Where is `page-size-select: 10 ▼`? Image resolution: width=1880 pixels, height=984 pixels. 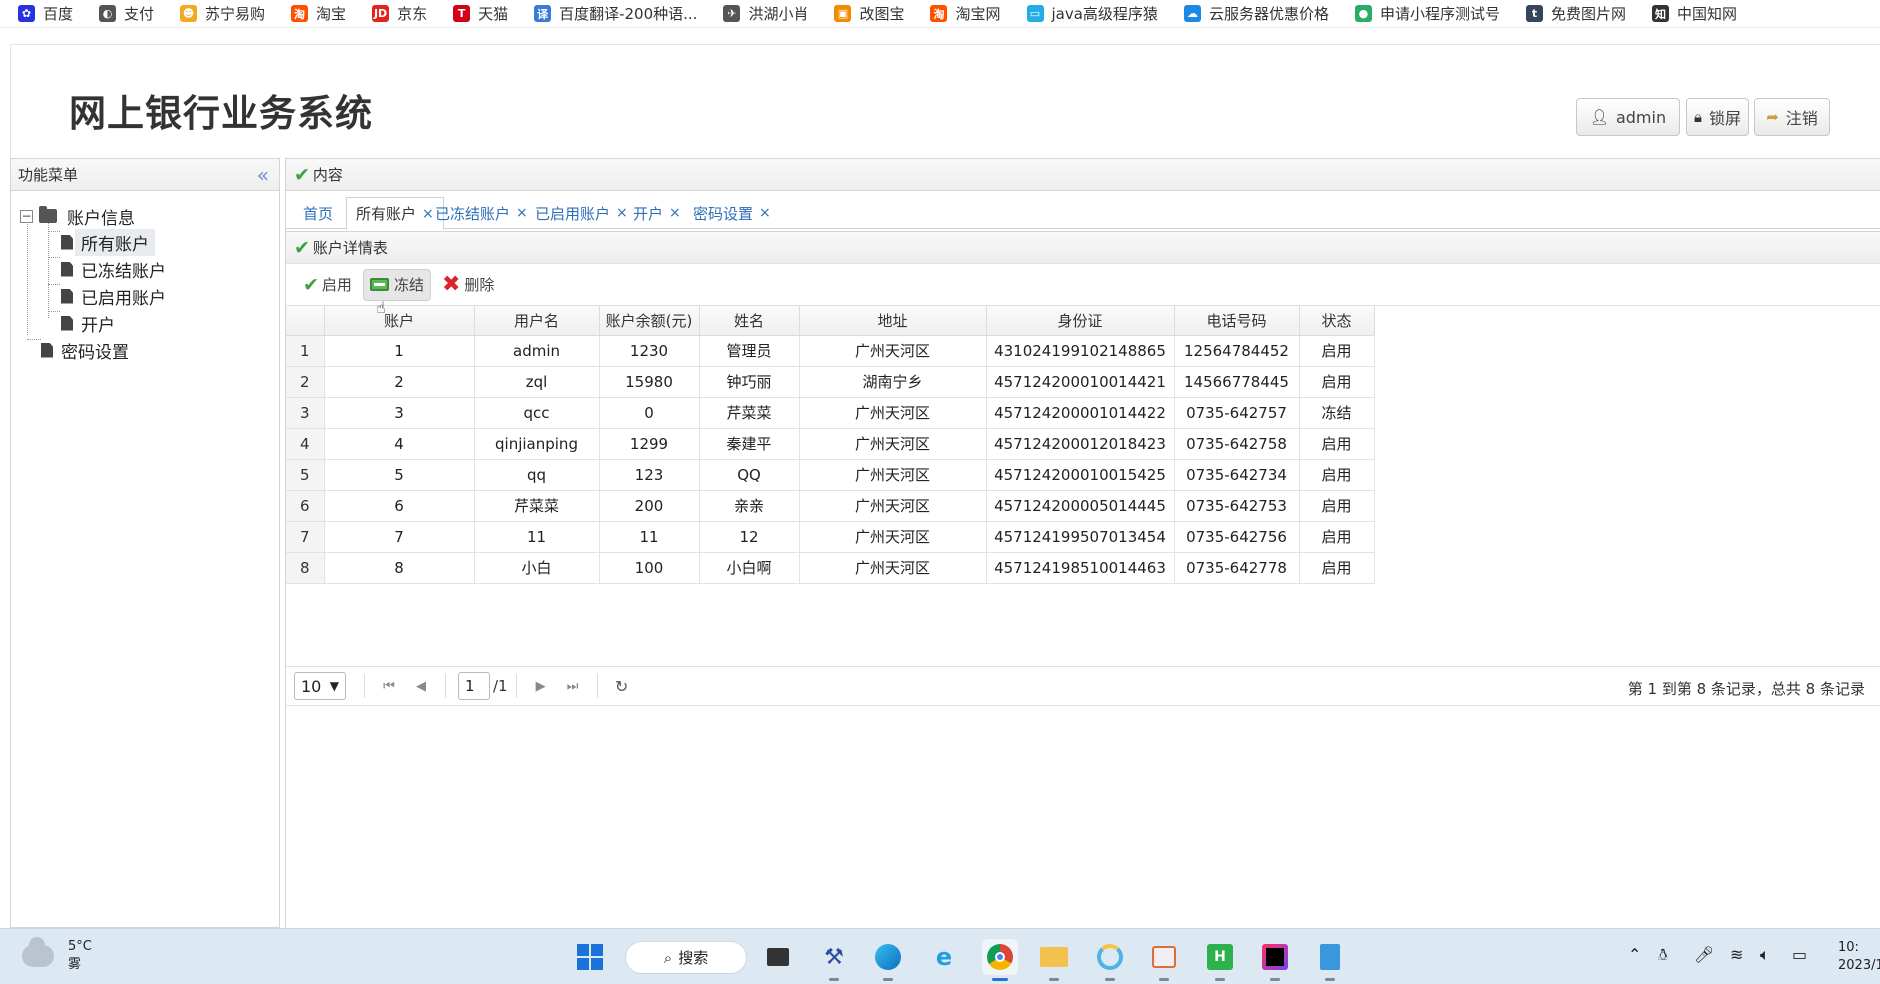 page-size-select: 10 ▼ is located at coordinates (320, 686).